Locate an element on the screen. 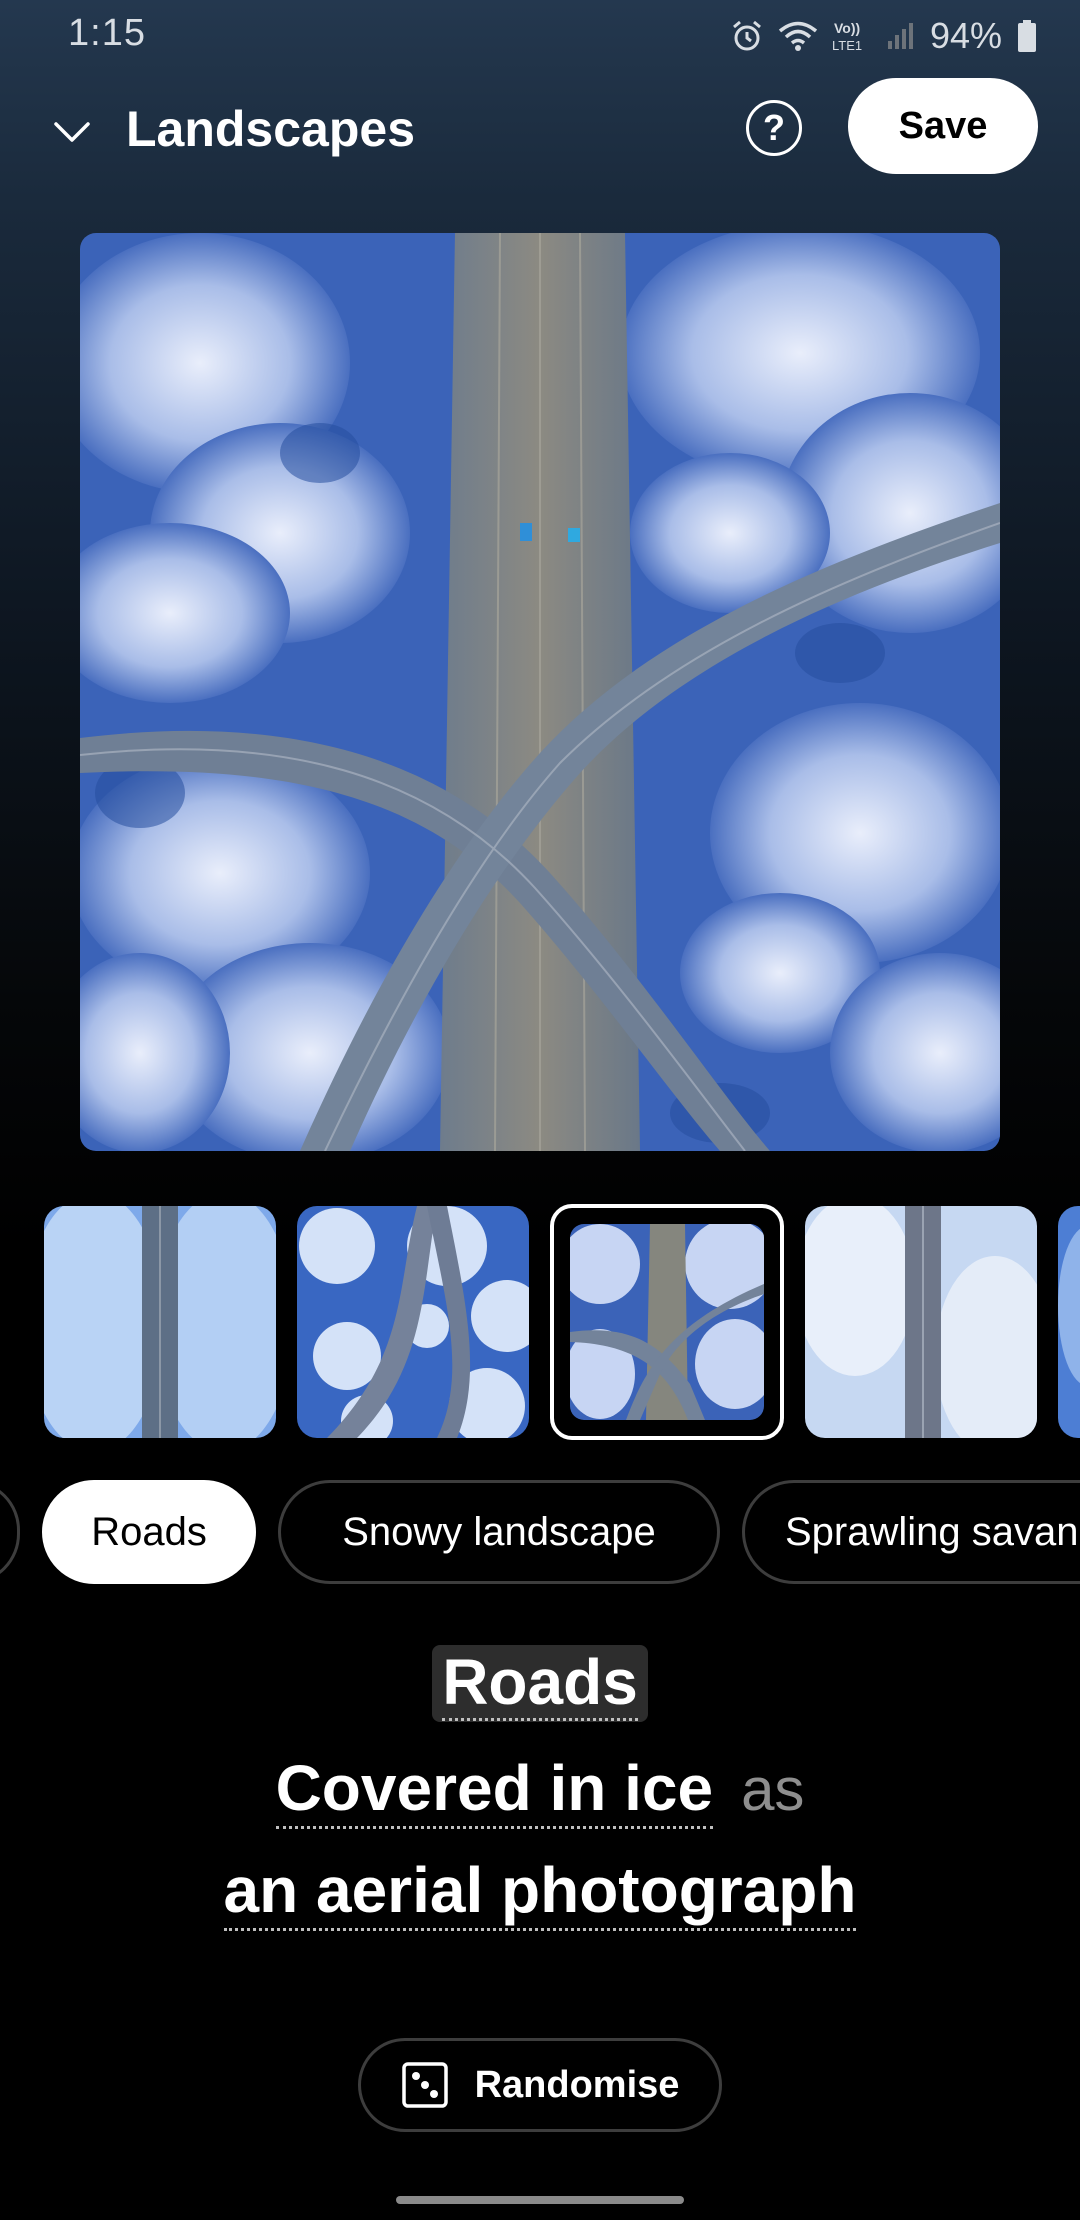 Image resolution: width=1080 pixels, height=2220 pixels. help-button: ? is located at coordinates (774, 128).